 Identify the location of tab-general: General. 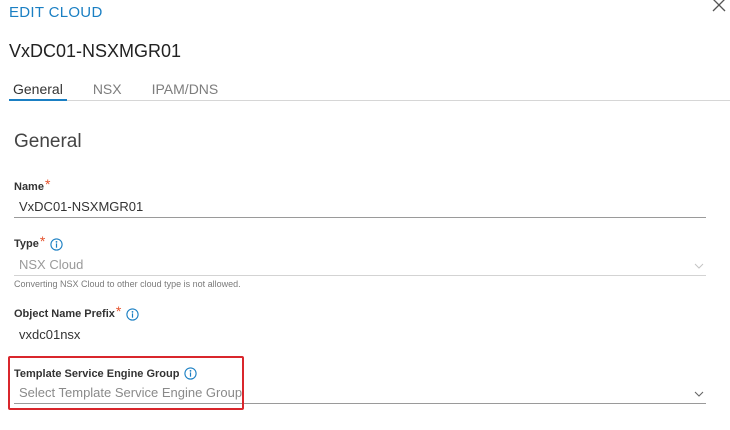
(38, 89).